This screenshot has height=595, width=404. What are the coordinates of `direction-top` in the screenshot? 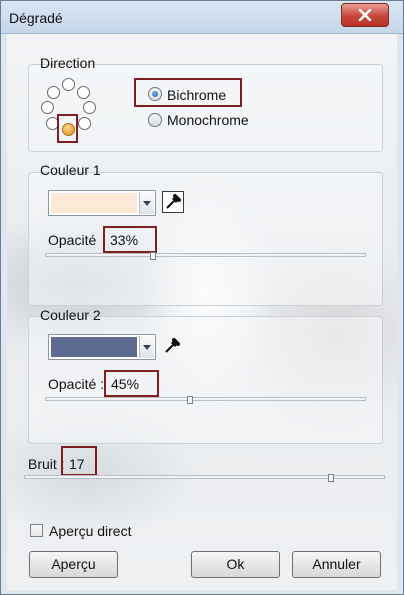 It's located at (68, 84).